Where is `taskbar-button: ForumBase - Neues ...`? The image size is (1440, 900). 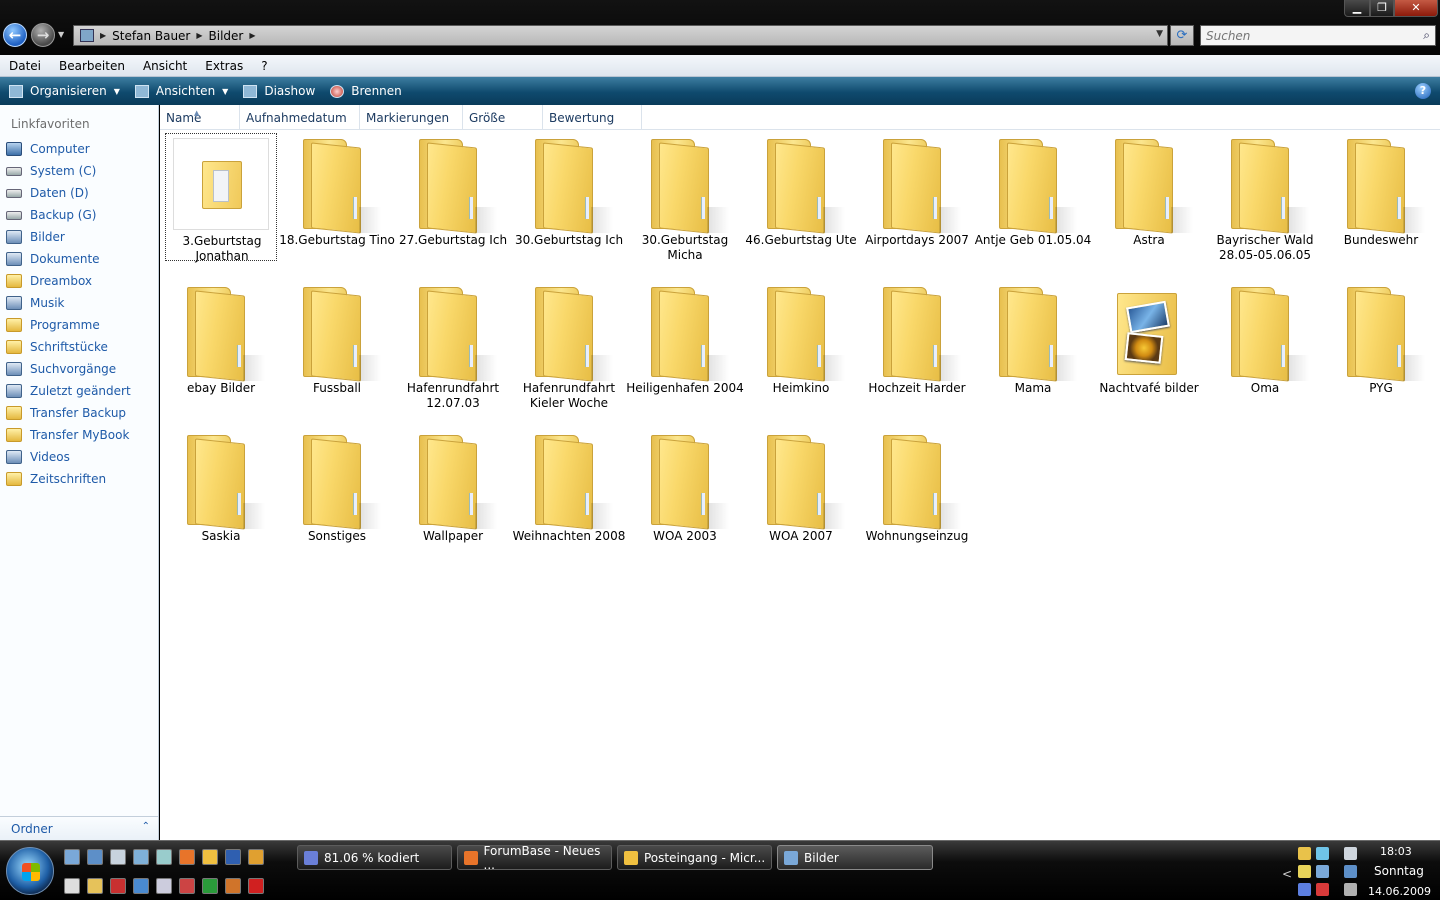 taskbar-button: ForumBase - Neues ... is located at coordinates (534, 858).